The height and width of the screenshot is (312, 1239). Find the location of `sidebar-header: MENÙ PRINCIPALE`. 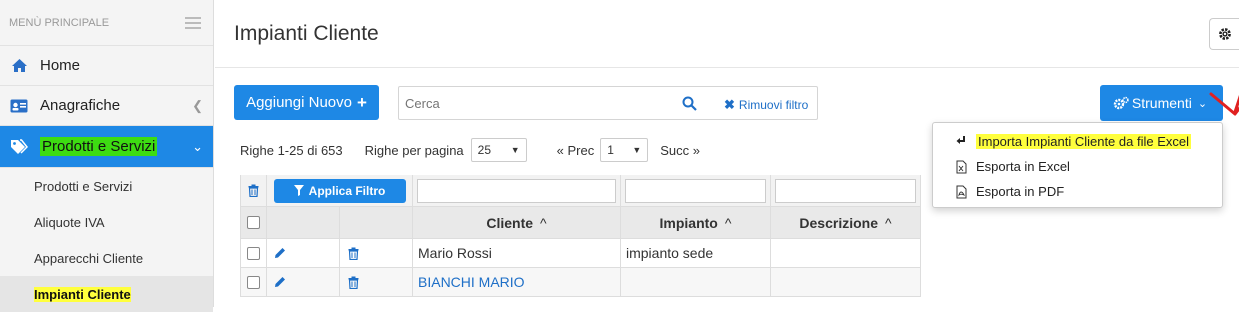

sidebar-header: MENÙ PRINCIPALE is located at coordinates (106, 23).